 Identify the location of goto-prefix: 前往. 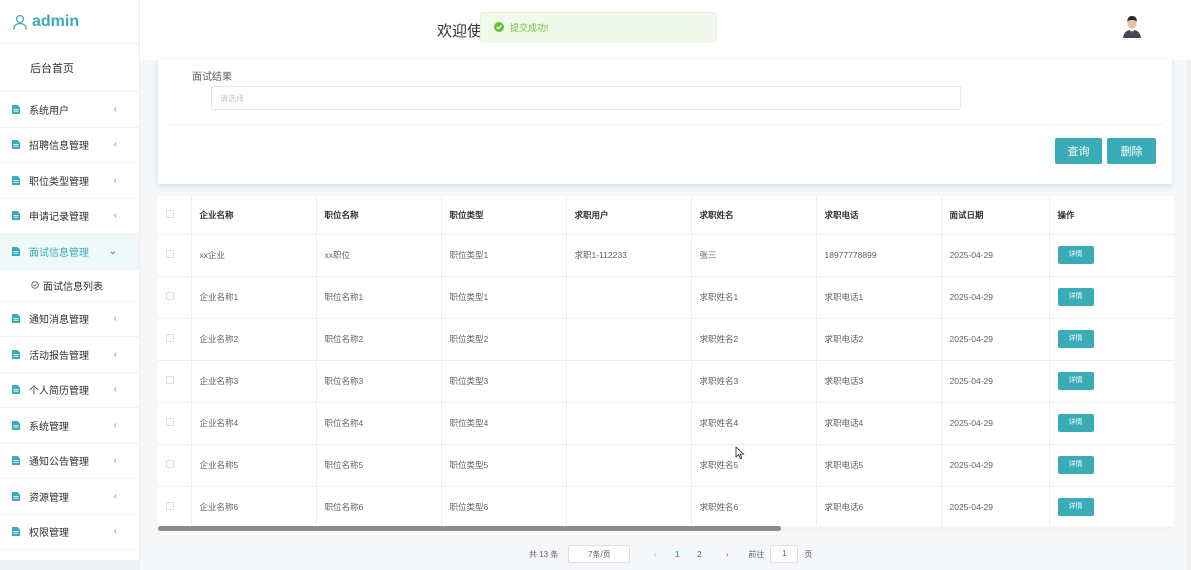
(756, 554).